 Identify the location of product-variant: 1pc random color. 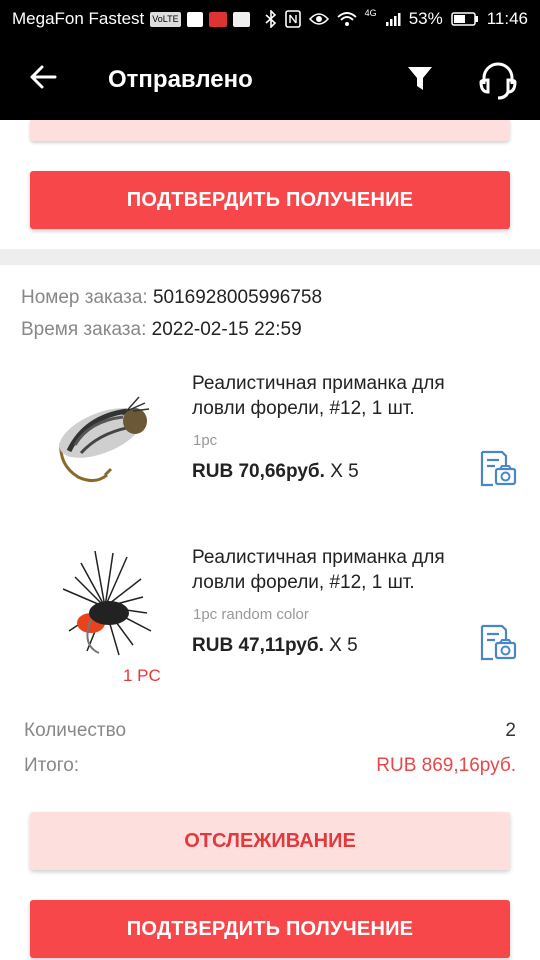
(251, 614).